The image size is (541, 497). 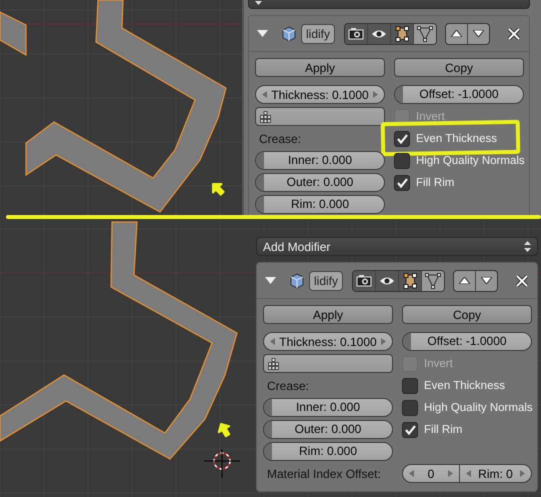 I want to click on add-modifier-dropdown: Add Modifier, so click(x=397, y=246).